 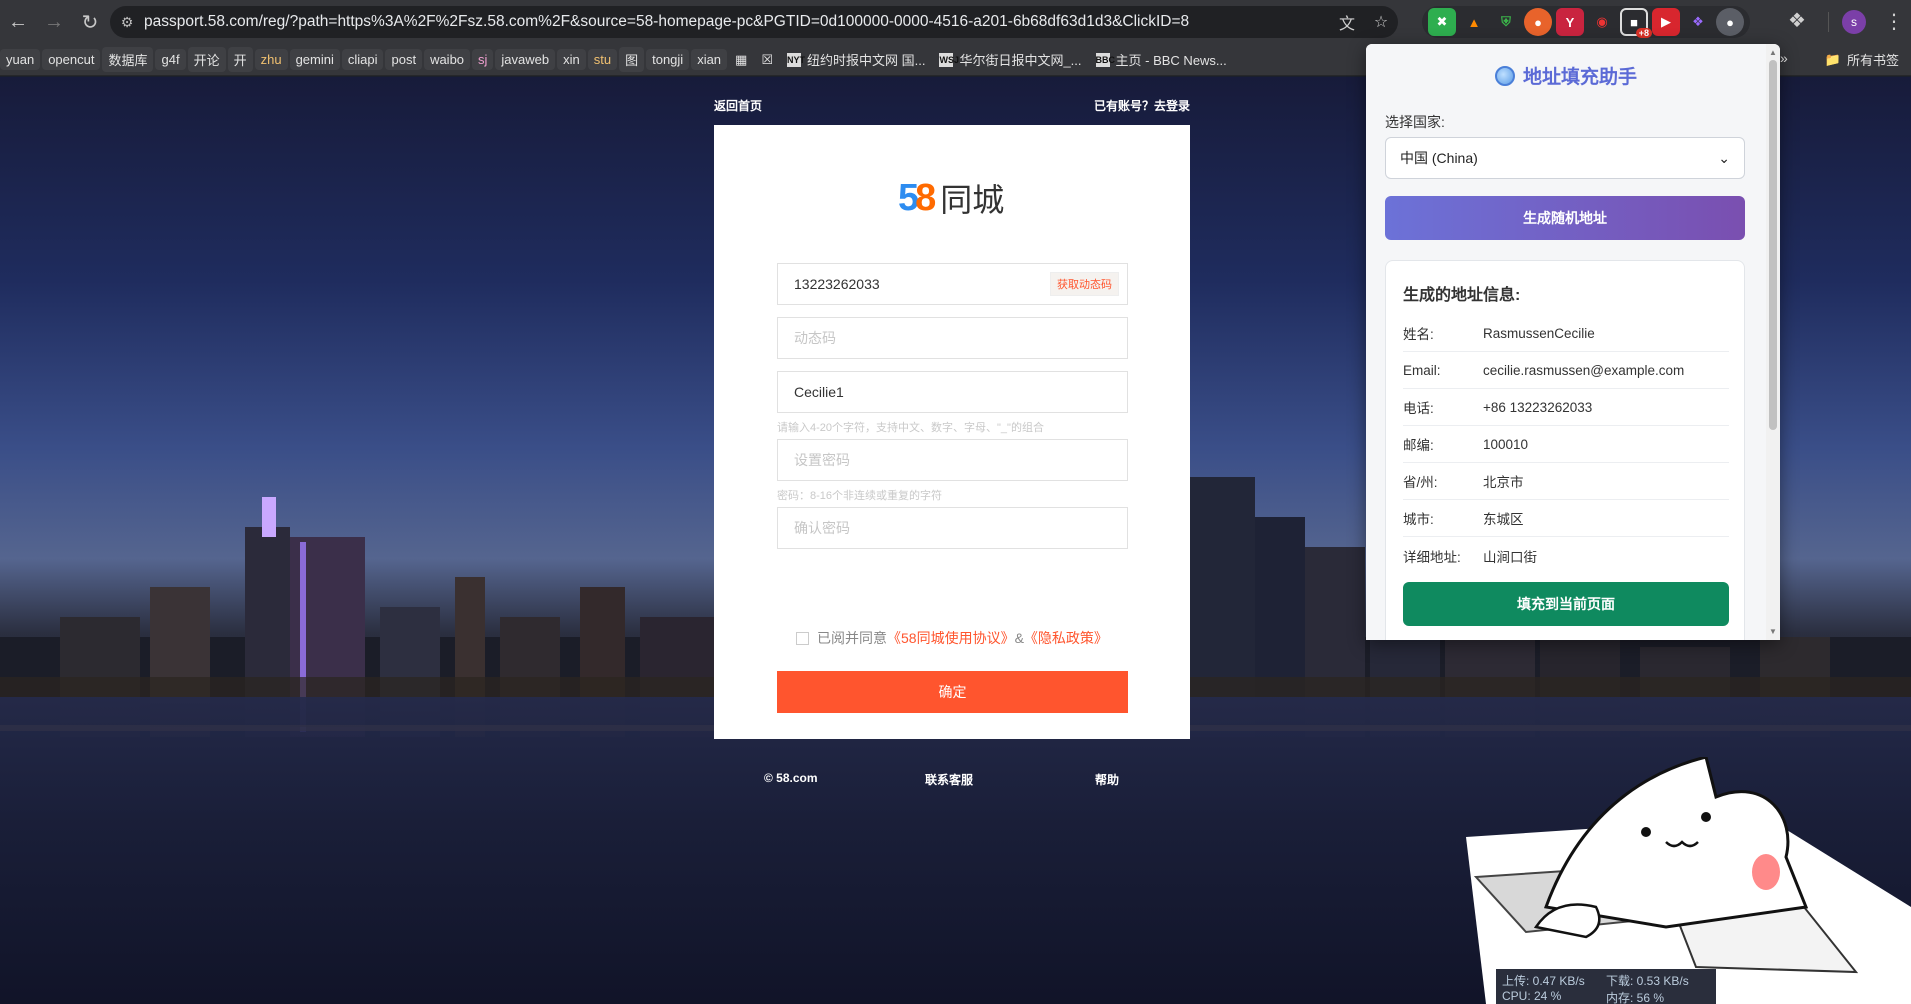 I want to click on footer-service-link: 联系客服, so click(x=949, y=779).